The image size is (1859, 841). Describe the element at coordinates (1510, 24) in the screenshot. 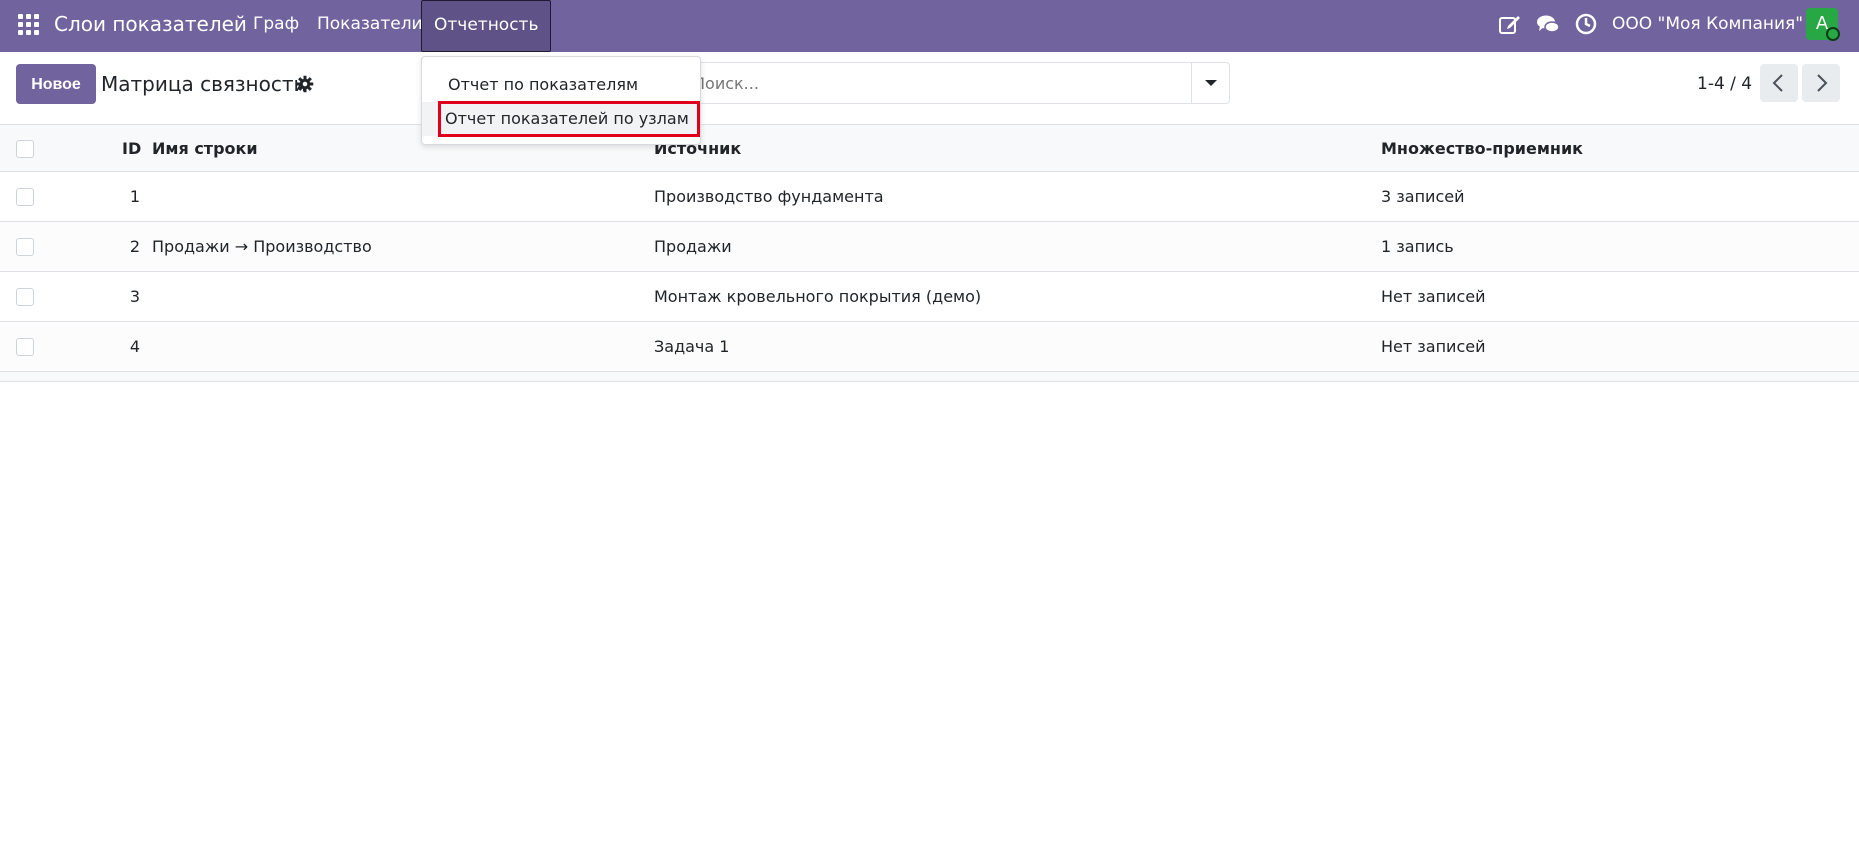

I see `edit-icon` at that location.